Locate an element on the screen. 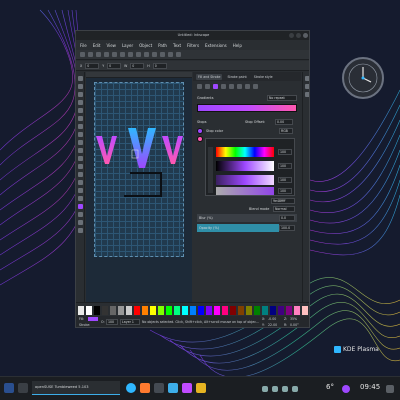  star-tool-icon is located at coordinates (80, 134).